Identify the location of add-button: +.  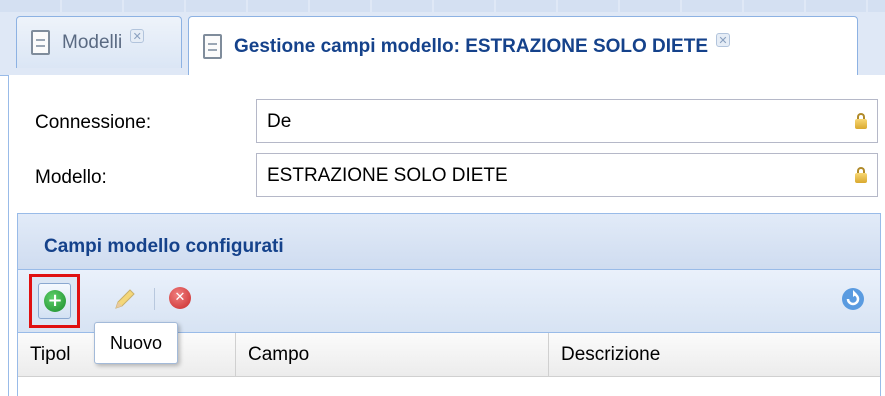
(54, 301).